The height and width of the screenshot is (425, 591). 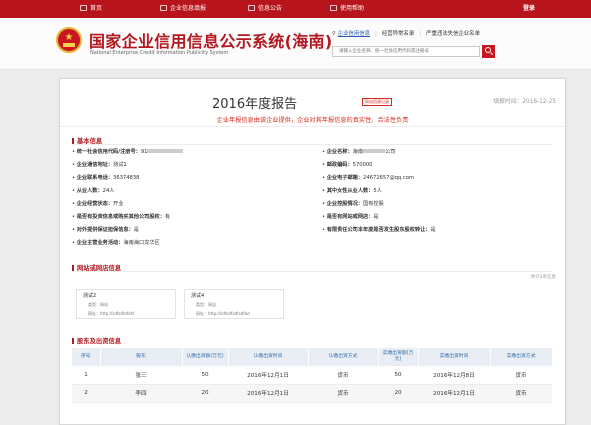 I want to click on nav-item-help: 使用帮助, so click(x=347, y=9).